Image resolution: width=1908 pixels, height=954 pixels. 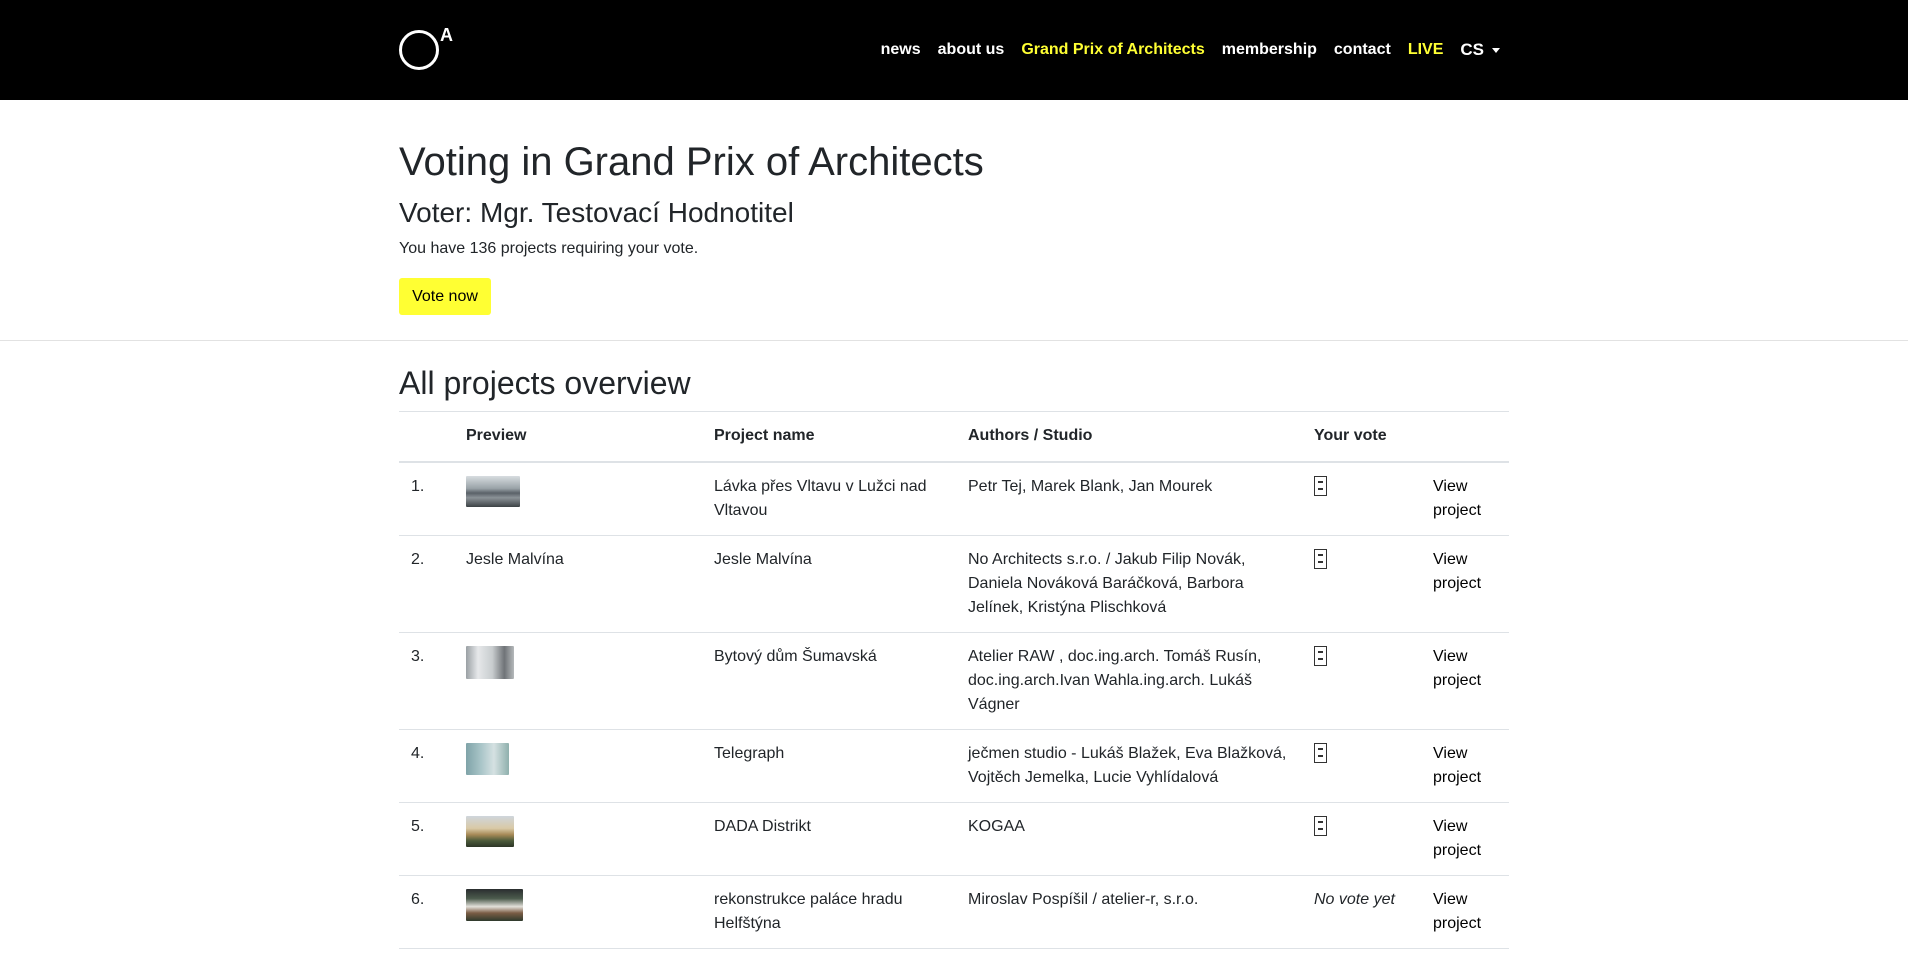 I want to click on section-divider, so click(x=954, y=340).